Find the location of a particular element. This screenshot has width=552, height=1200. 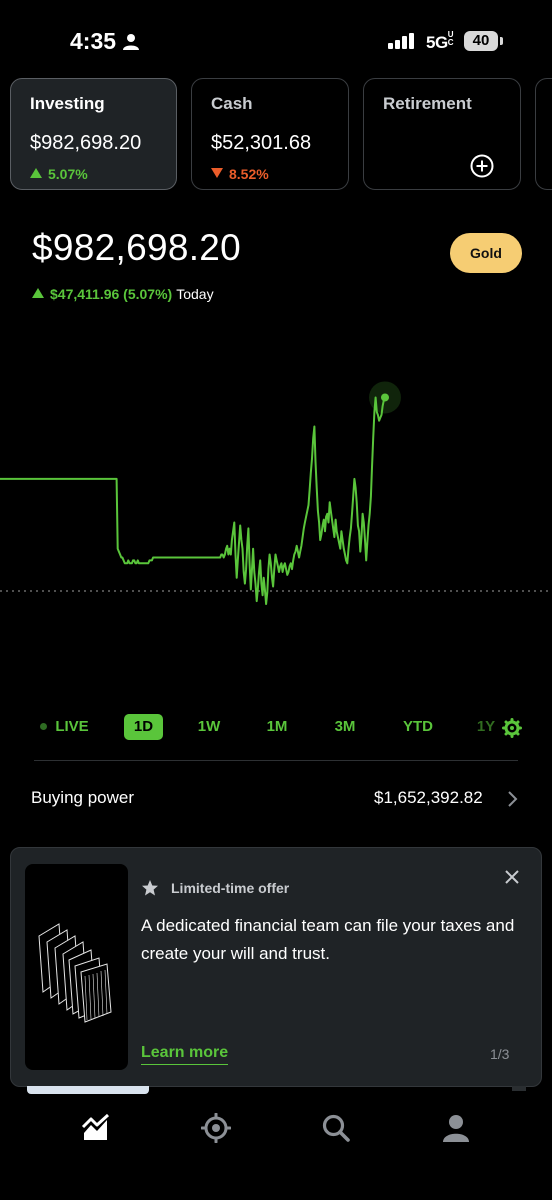

account-card-title: Investing is located at coordinates (67, 103).